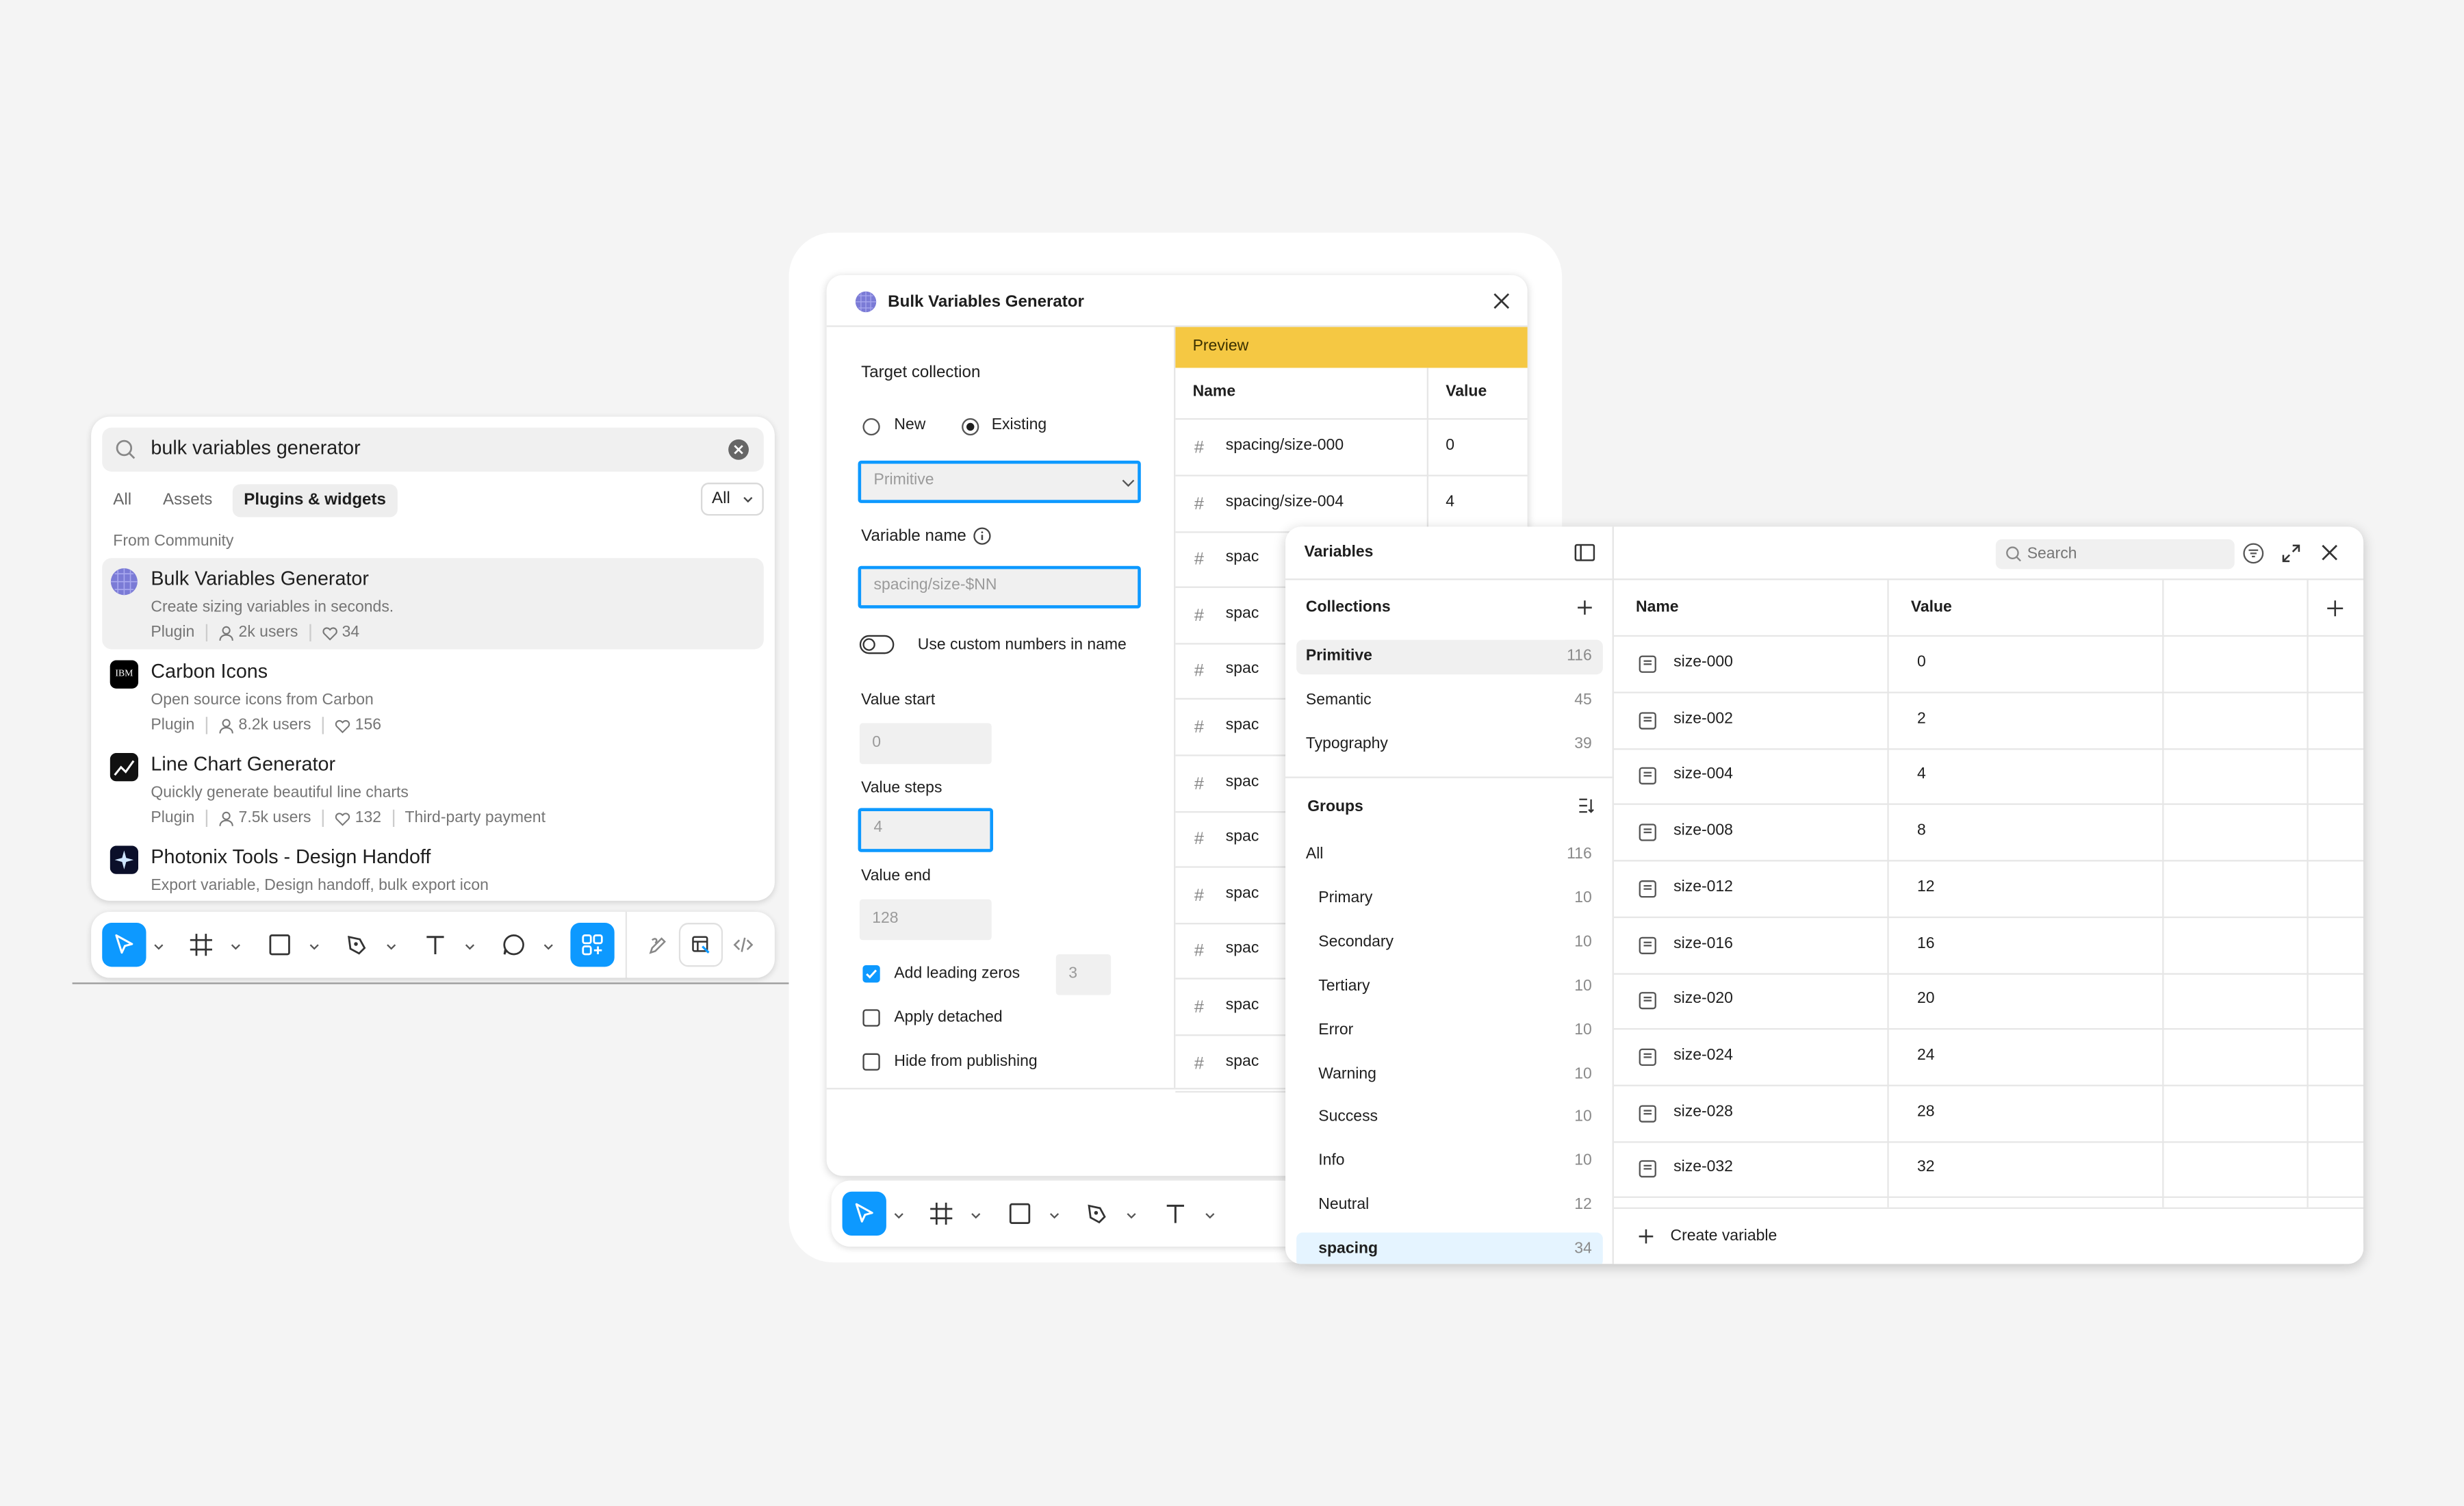 The height and width of the screenshot is (1506, 2464). What do you see at coordinates (1922, 663) in the screenshot?
I see `variable-value: 0` at bounding box center [1922, 663].